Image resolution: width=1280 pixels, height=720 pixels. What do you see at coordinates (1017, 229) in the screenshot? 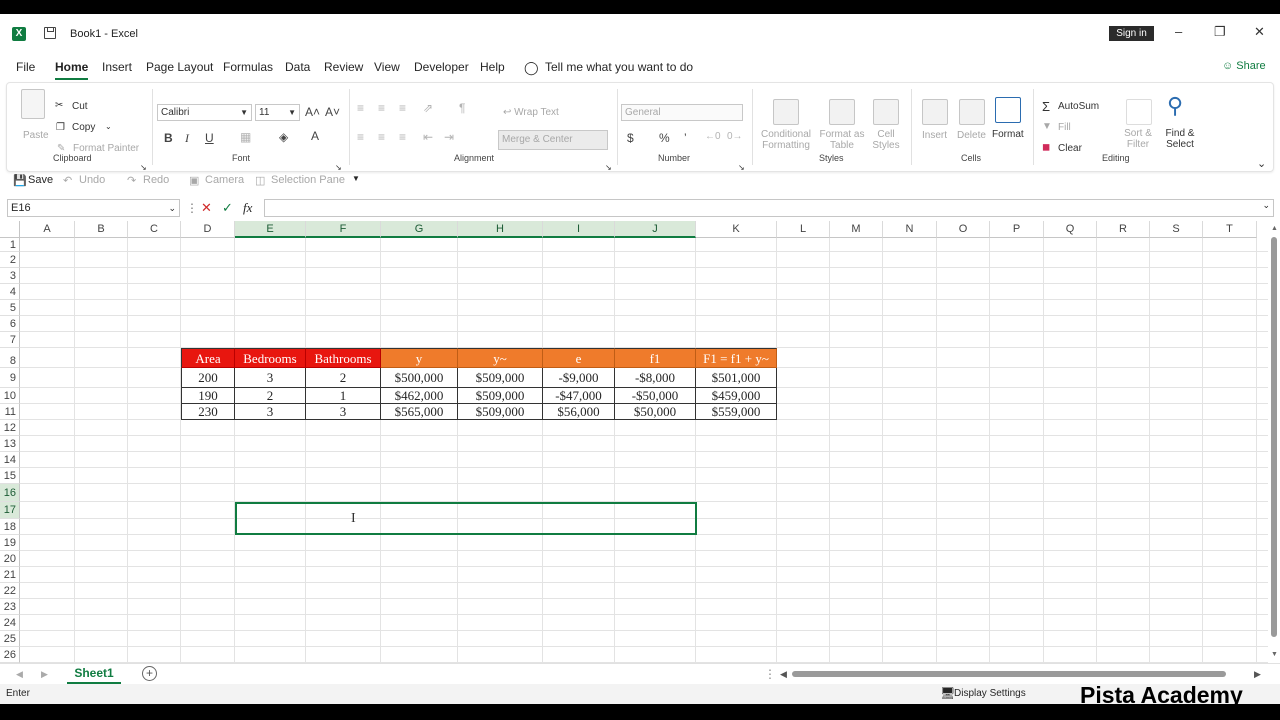
I see `column-header-p: P` at bounding box center [1017, 229].